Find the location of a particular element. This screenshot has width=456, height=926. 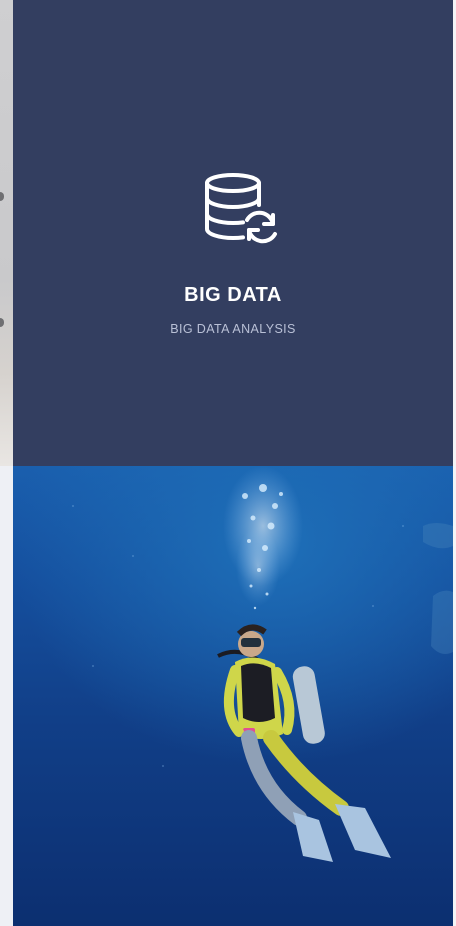

card-title: BIG DATA is located at coordinates (233, 295).